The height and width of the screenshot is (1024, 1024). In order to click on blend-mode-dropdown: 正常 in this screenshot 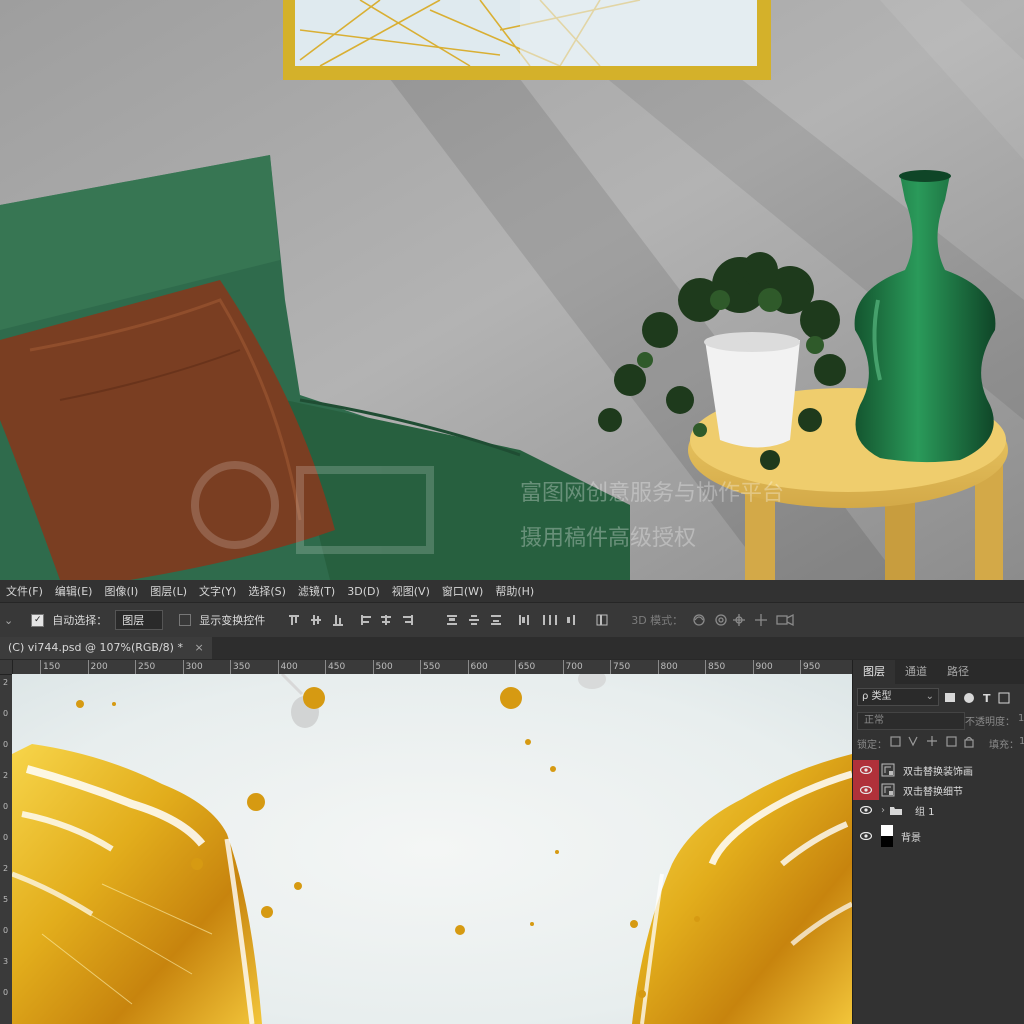, I will do `click(911, 721)`.